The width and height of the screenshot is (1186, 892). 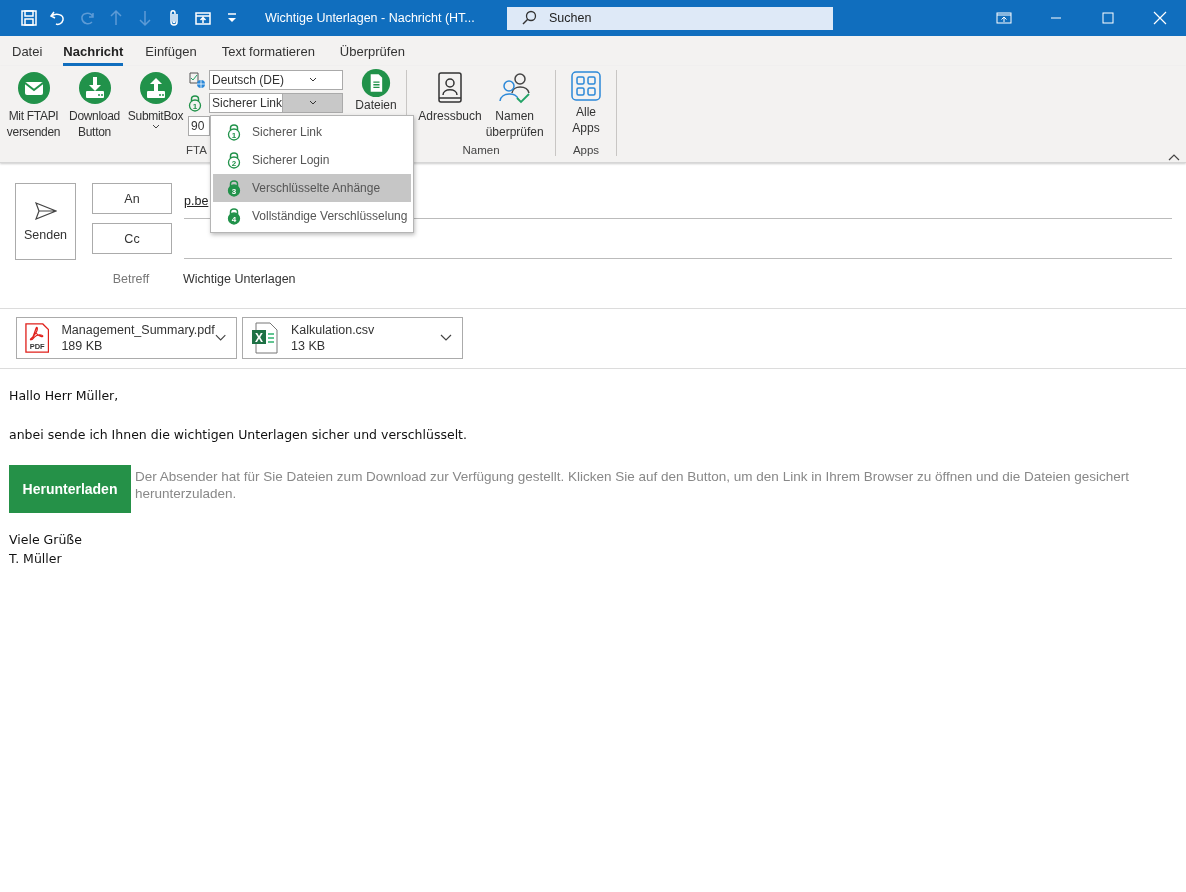 What do you see at coordinates (312, 160) in the screenshot?
I see `menu-item: 2 Sicherer Login` at bounding box center [312, 160].